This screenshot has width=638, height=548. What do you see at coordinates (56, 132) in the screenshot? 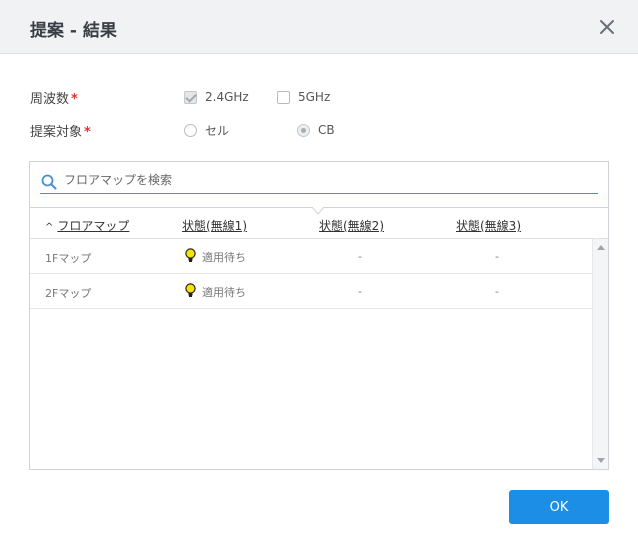
I see `target-label-text: 提案対象` at bounding box center [56, 132].